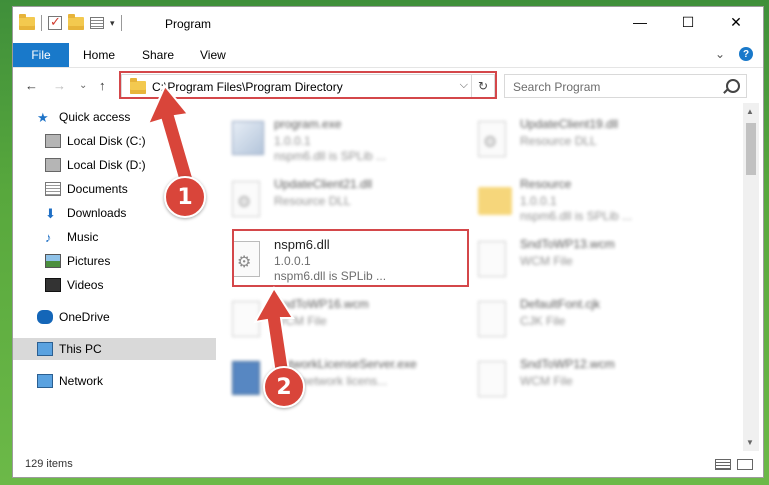 This screenshot has height=485, width=769. Describe the element at coordinates (284, 387) in the screenshot. I see `step-two-badge: 2` at that location.